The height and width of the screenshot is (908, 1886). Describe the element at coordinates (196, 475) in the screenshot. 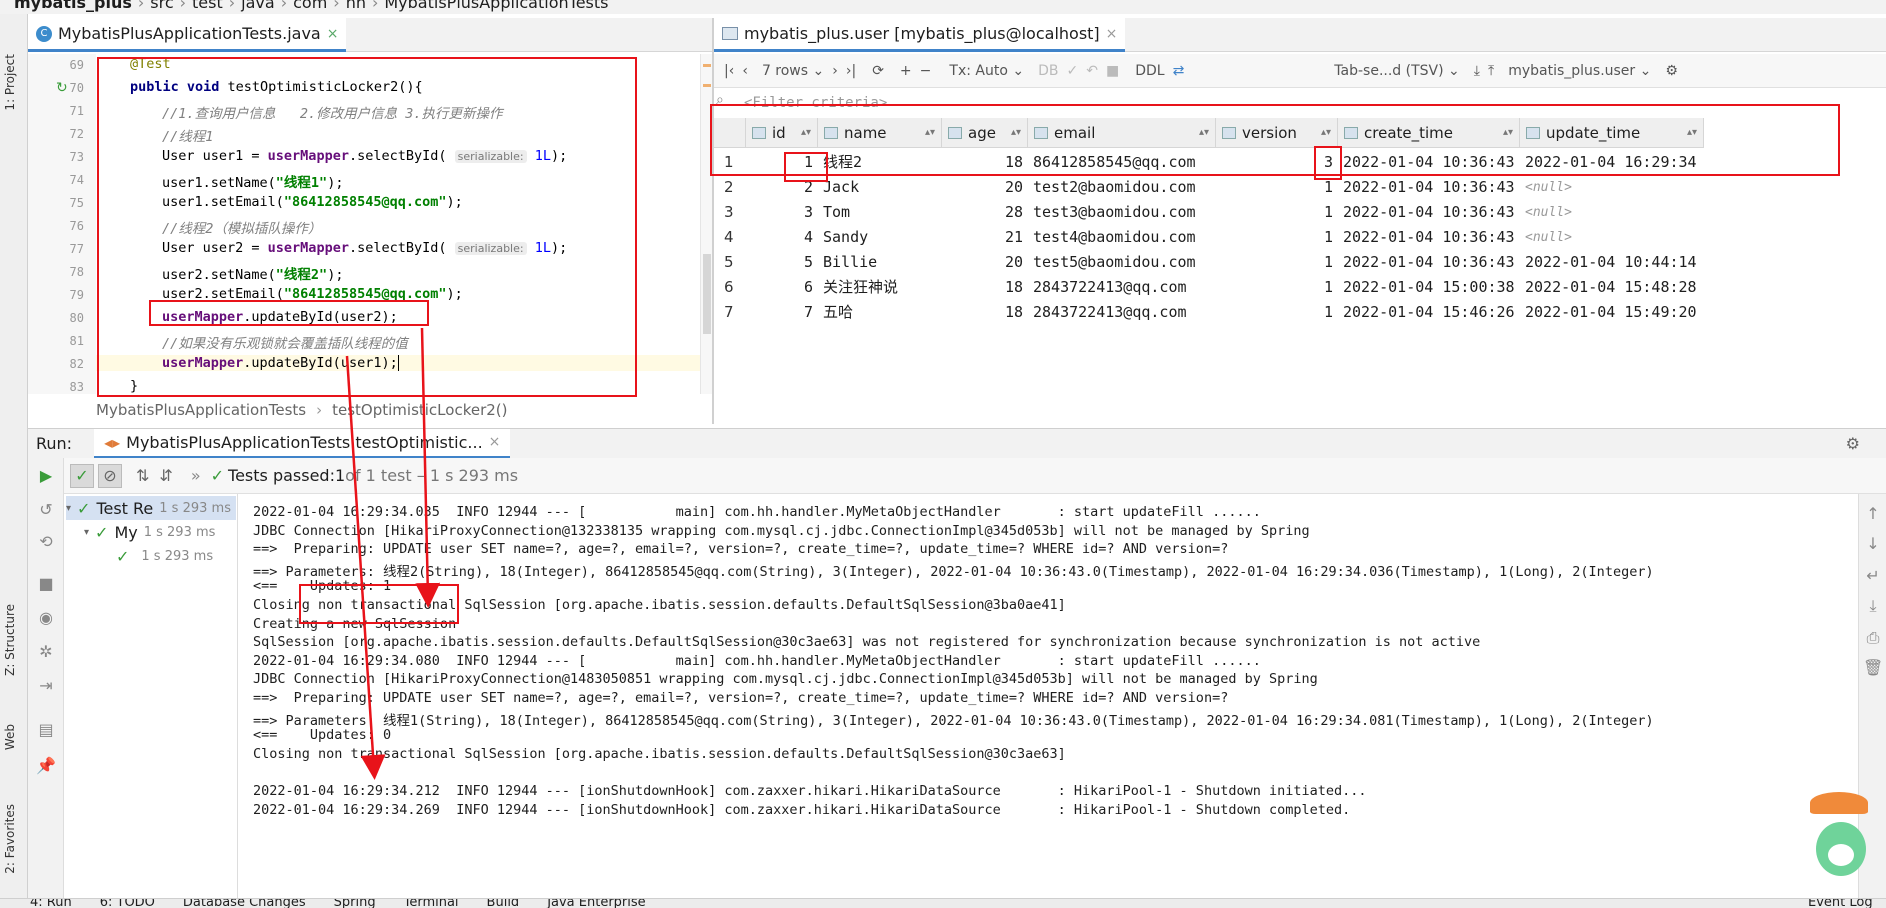

I see `expand-icon: »` at that location.